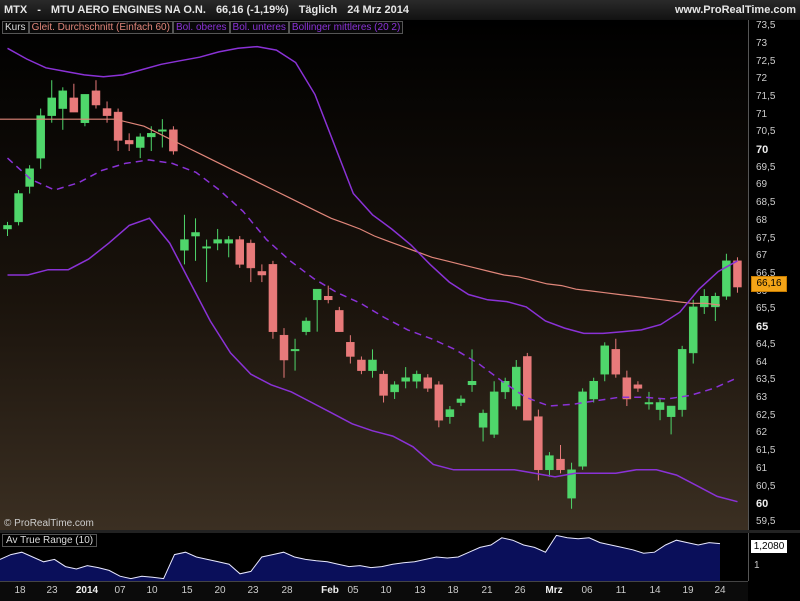 This screenshot has height=601, width=800. Describe the element at coordinates (762, 150) in the screenshot. I see `y-tick-label: 70` at that location.